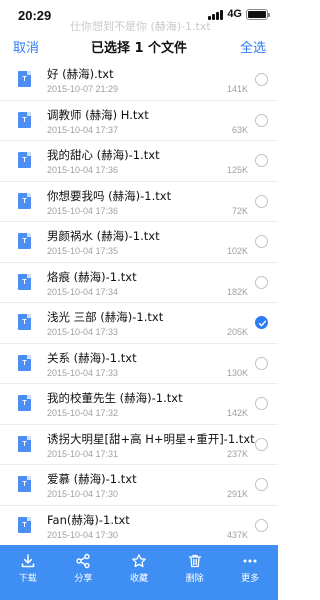 This screenshot has height=600, width=320. I want to click on file-name: 关系 (赫海)-1.txt, so click(92, 357).